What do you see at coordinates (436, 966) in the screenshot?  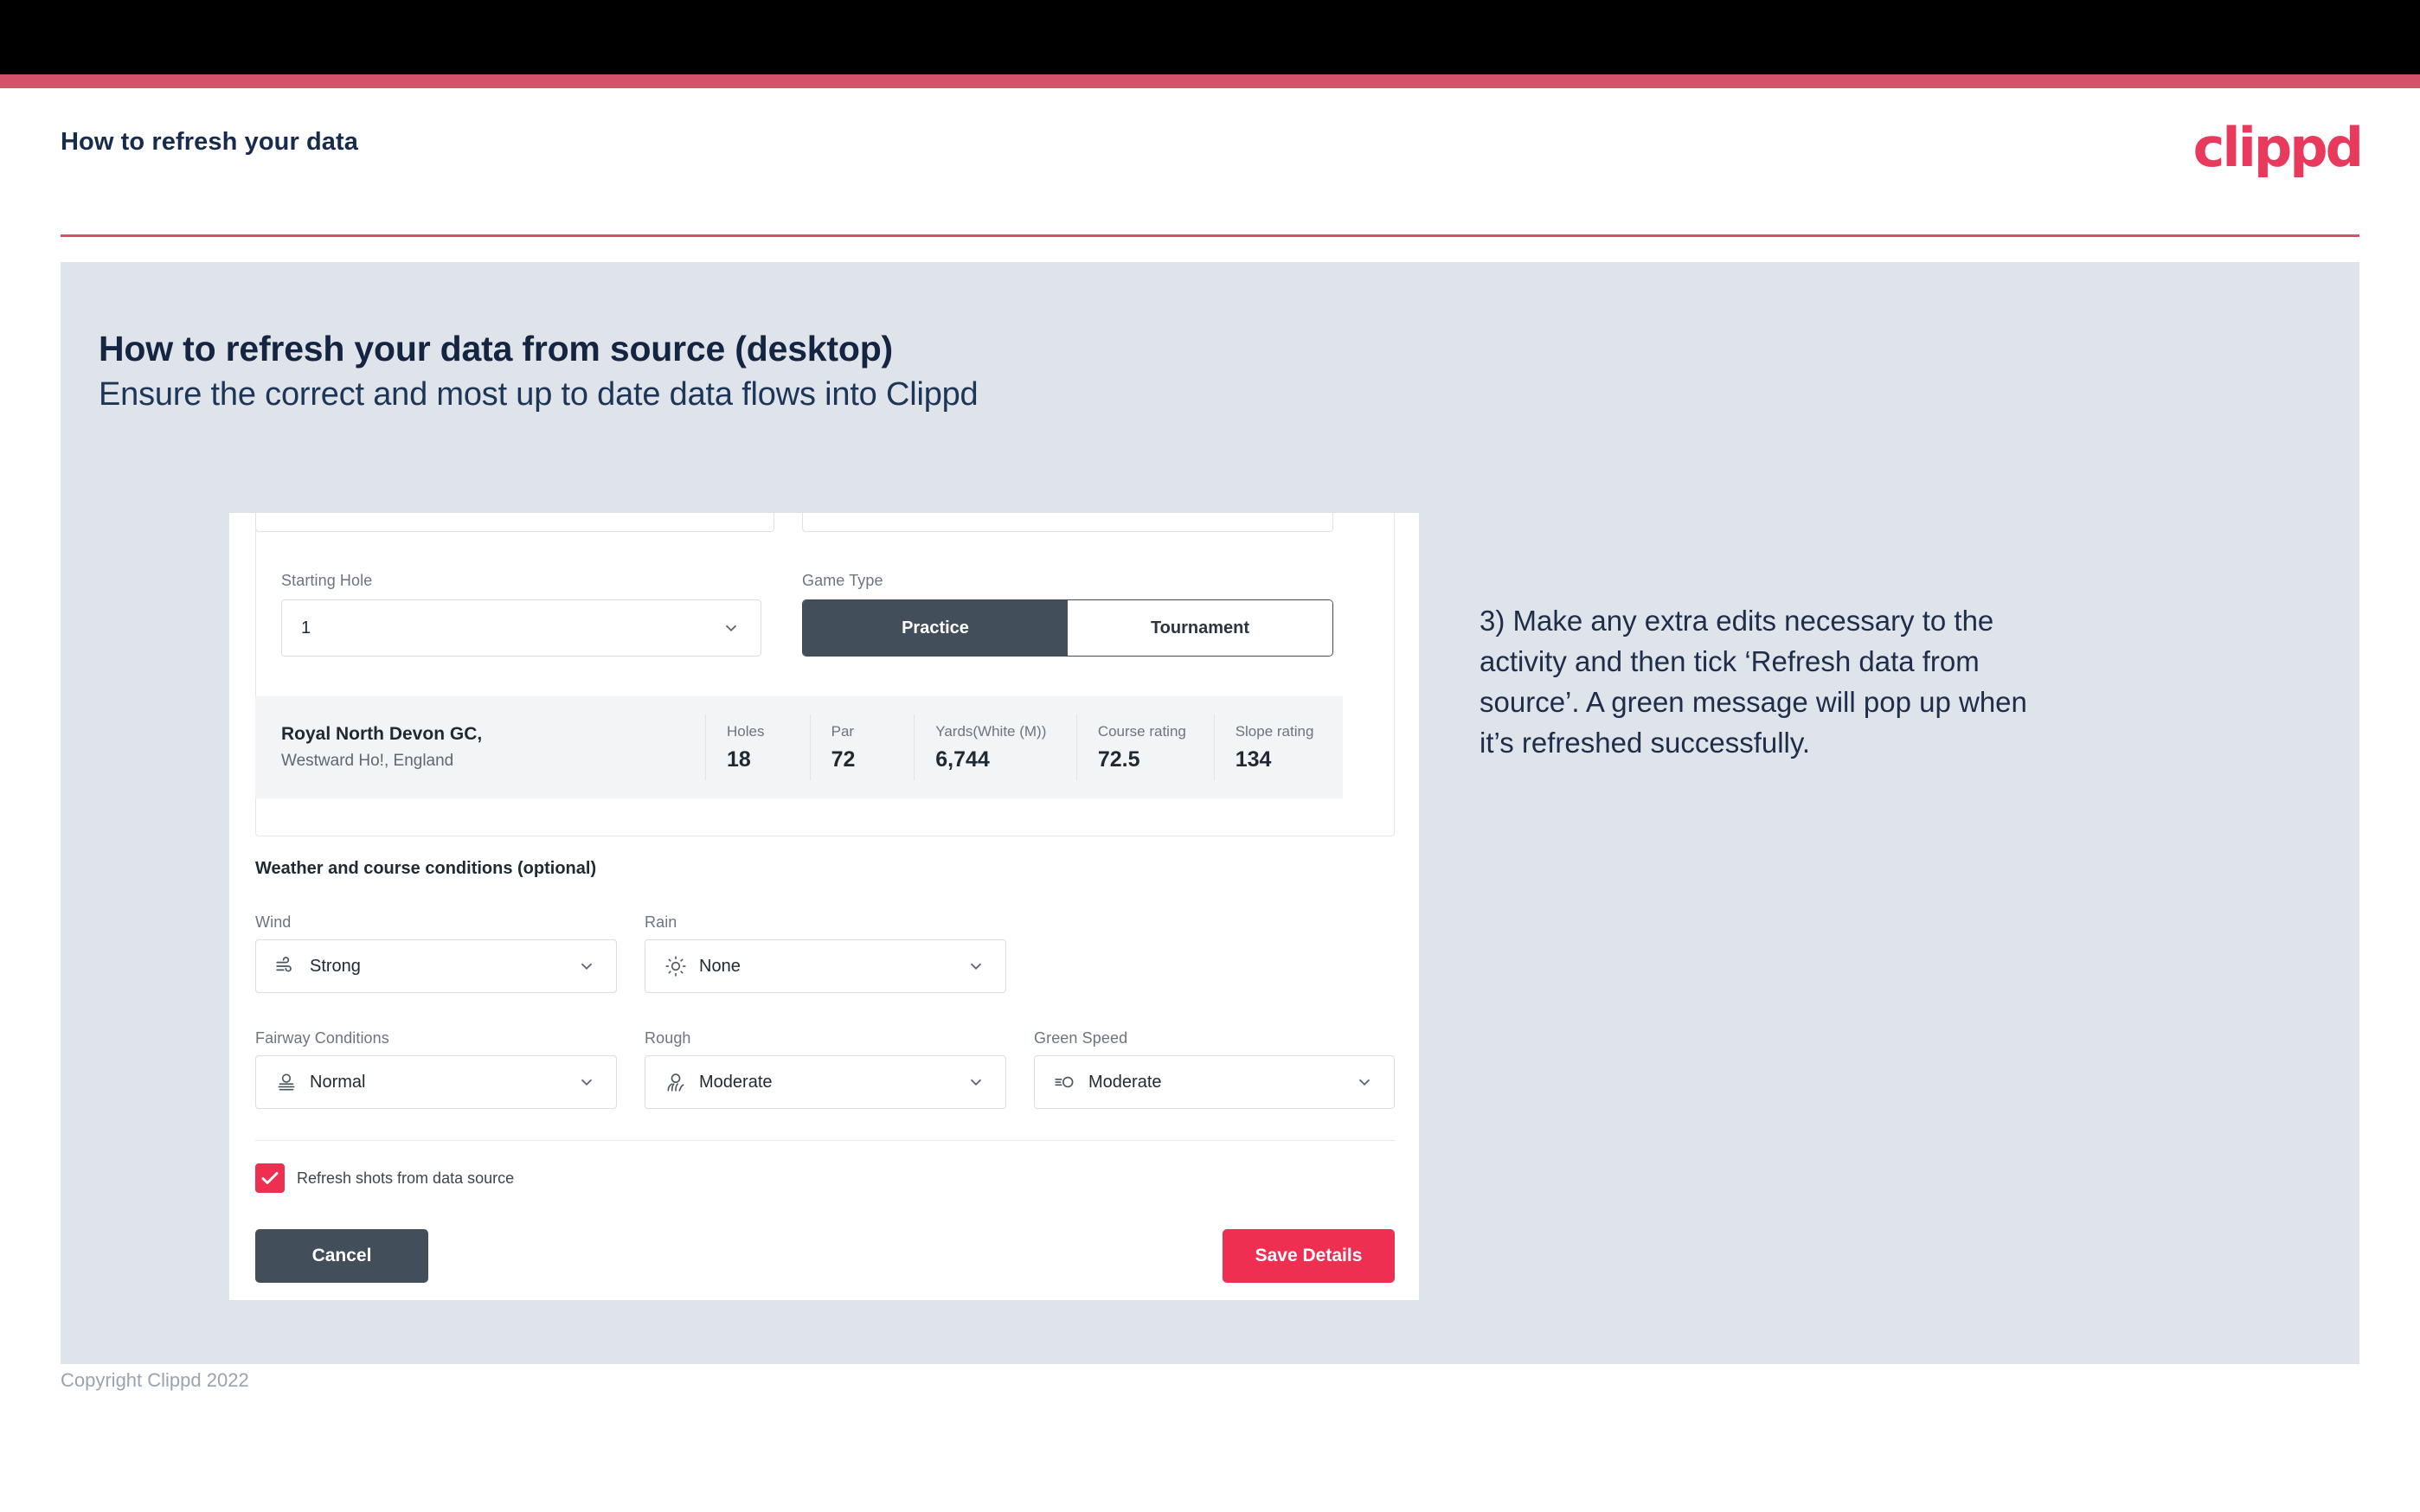 I see `wind-select: Strong` at bounding box center [436, 966].